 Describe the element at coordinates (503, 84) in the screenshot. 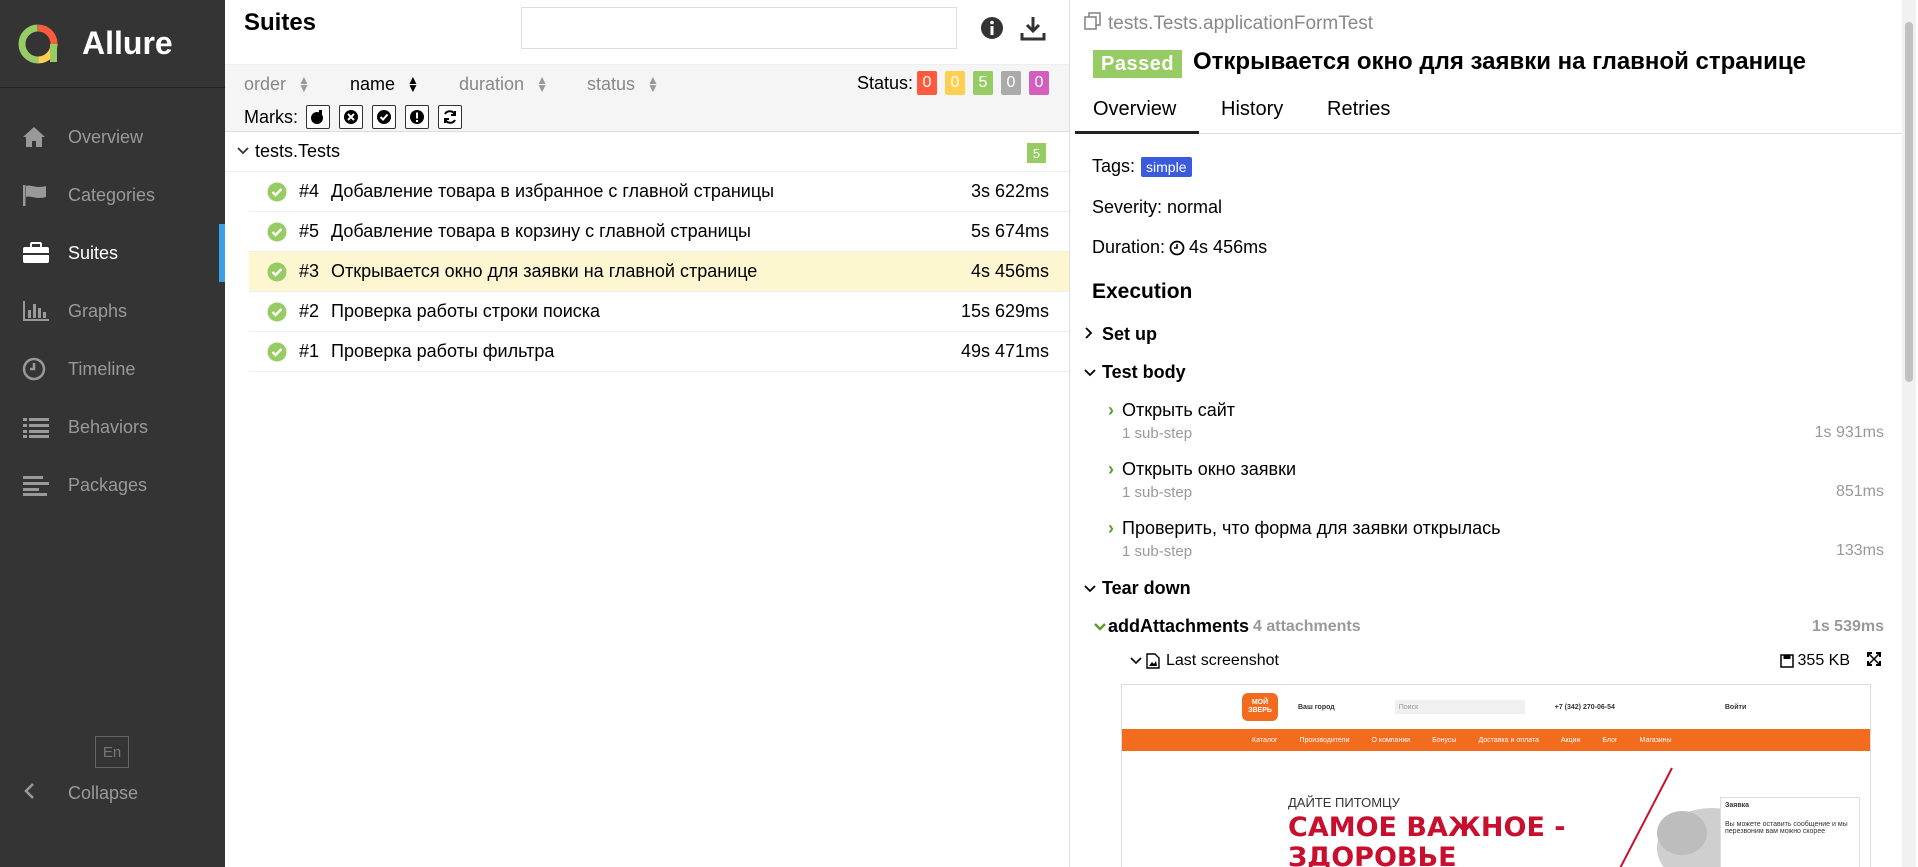

I see `sort-duration: duration ▲ ▼` at that location.